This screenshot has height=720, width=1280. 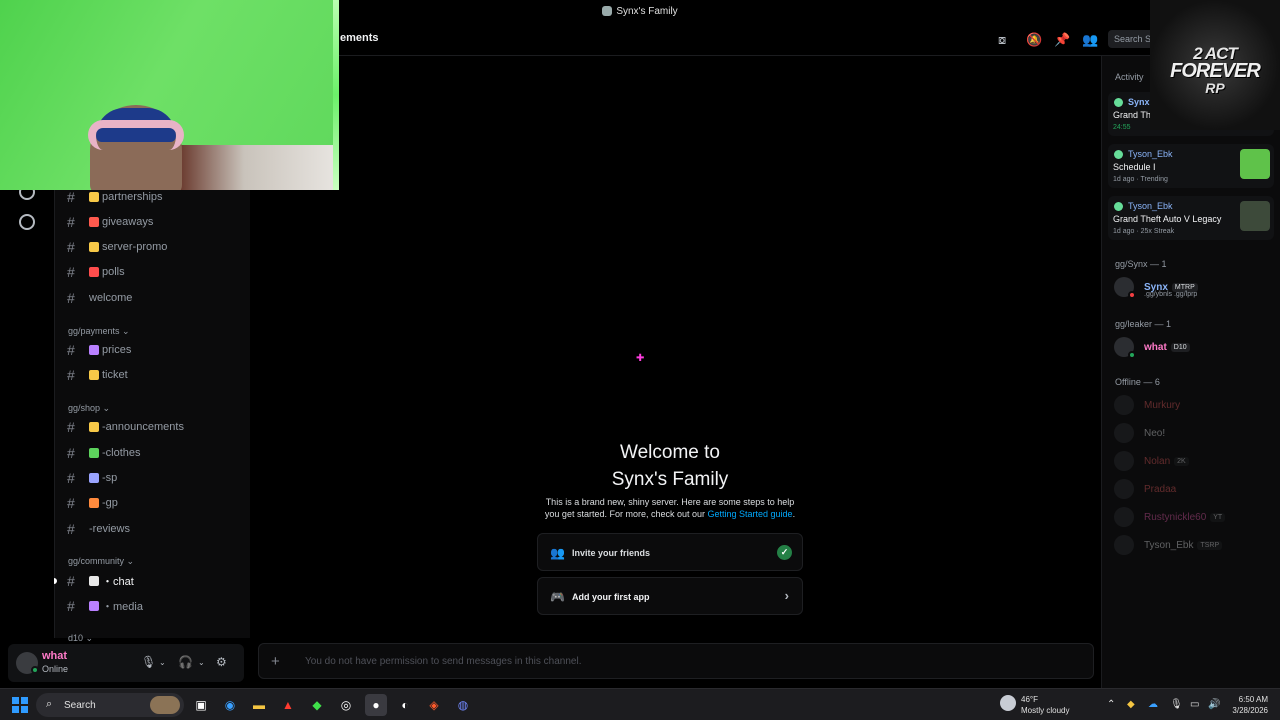 I want to click on windows-start-icon, so click(x=20, y=705).